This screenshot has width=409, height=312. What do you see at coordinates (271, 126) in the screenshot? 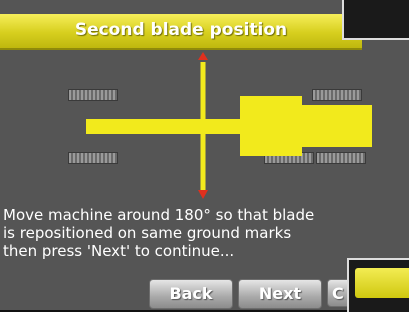
I see `machine-cab` at bounding box center [271, 126].